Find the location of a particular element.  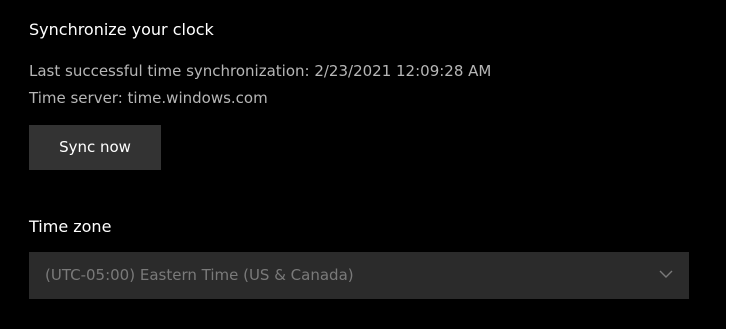

sync-section-title: Synchronize your clock is located at coordinates (121, 29).